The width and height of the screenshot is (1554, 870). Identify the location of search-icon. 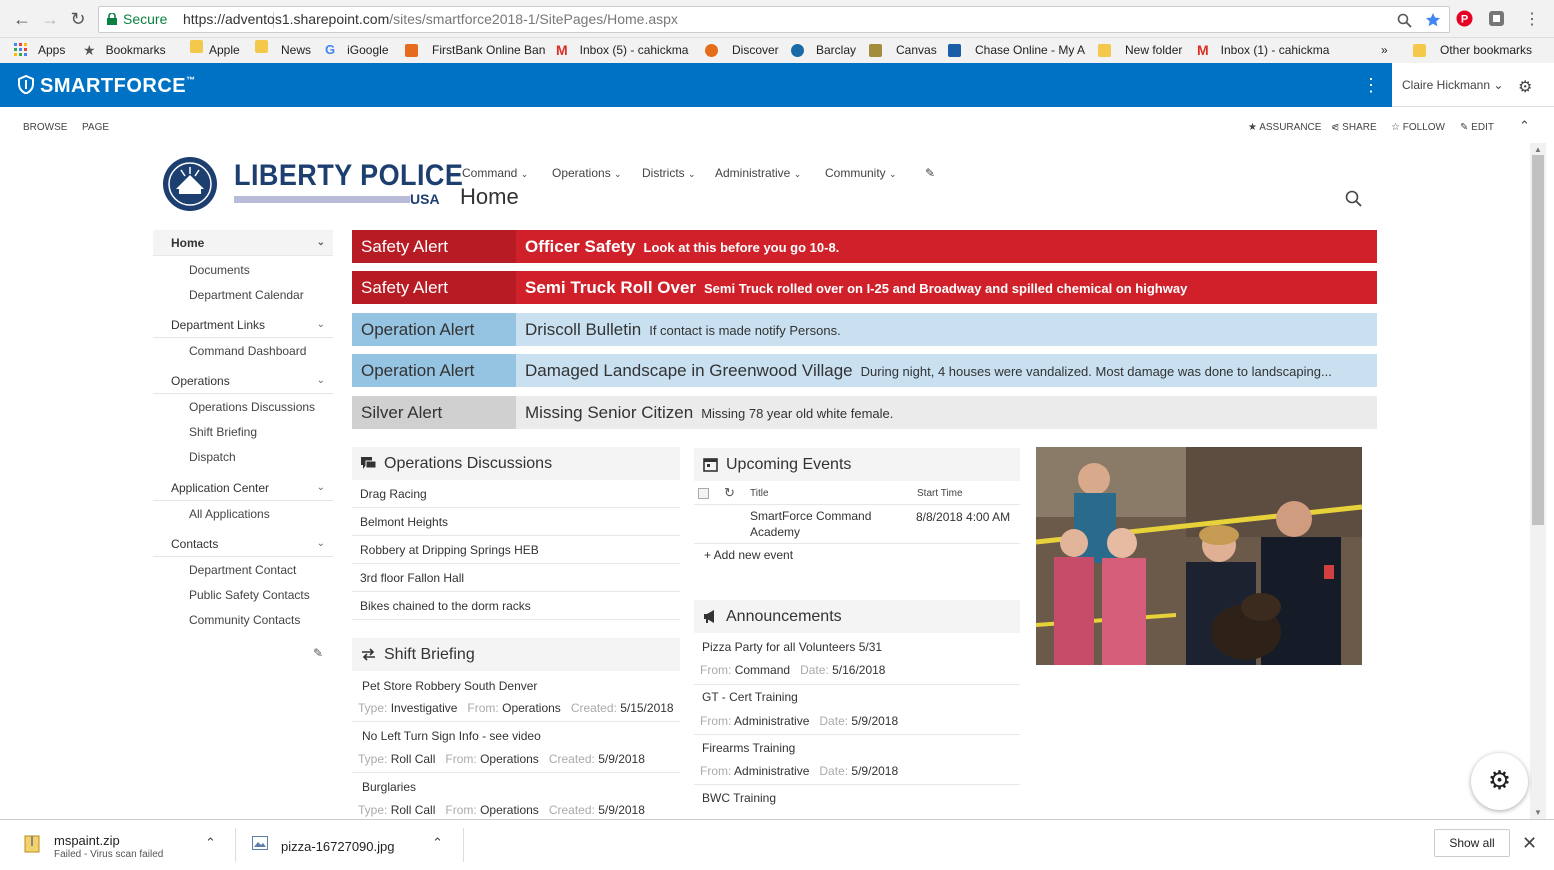
(1354, 199).